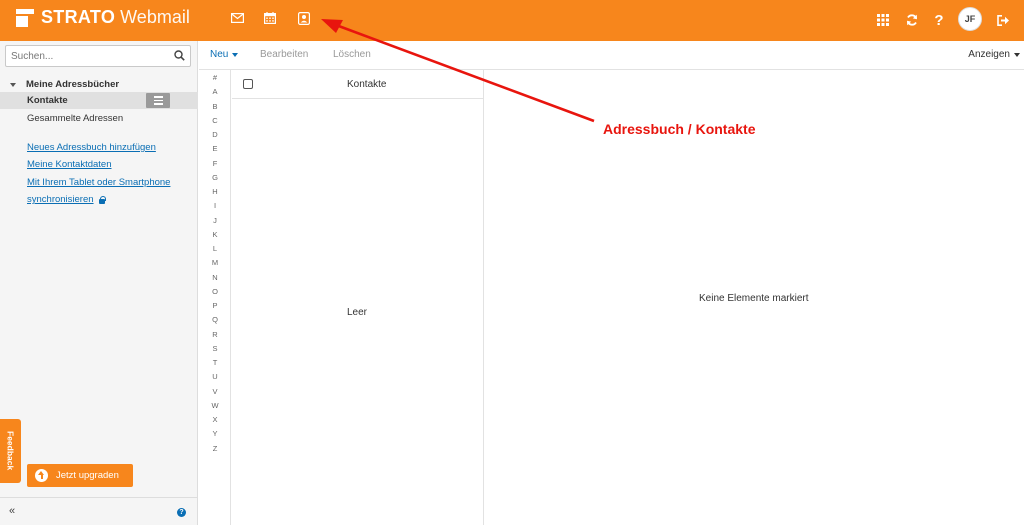 This screenshot has width=1024, height=525. What do you see at coordinates (215, 297) in the screenshot?
I see `alphabet-index: # A B C D E F G H I J K L M N O P Q R S T U V W X Y Z` at bounding box center [215, 297].